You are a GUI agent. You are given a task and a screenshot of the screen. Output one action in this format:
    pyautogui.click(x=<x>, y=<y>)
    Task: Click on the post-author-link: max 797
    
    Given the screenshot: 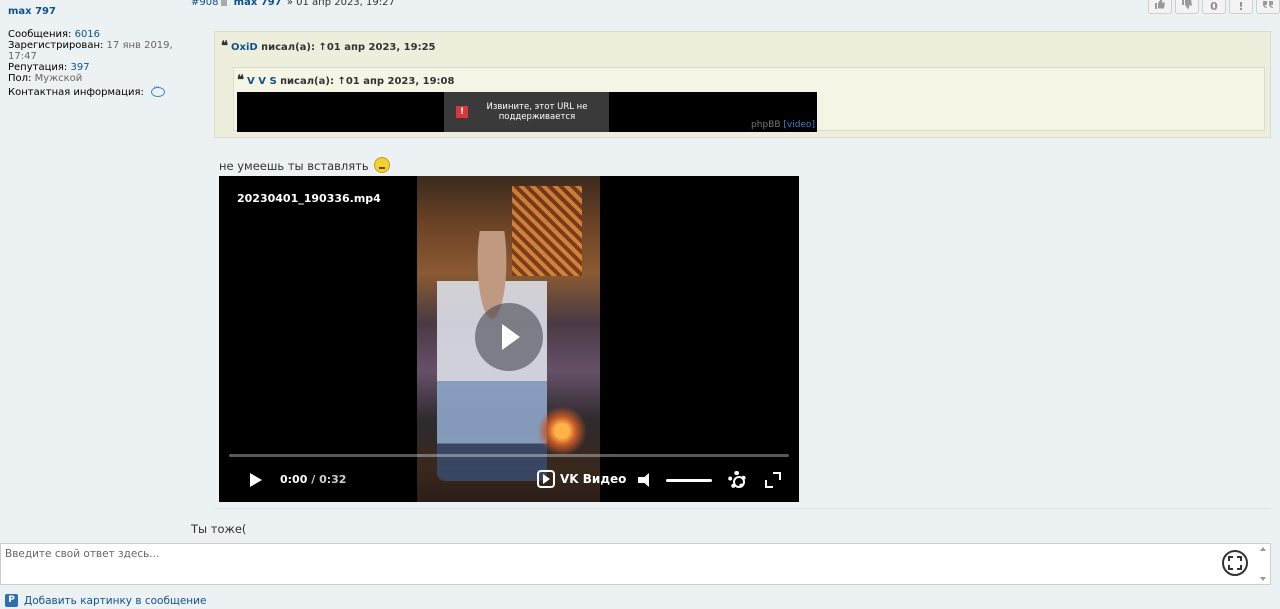 What is the action you would take?
    pyautogui.click(x=258, y=4)
    